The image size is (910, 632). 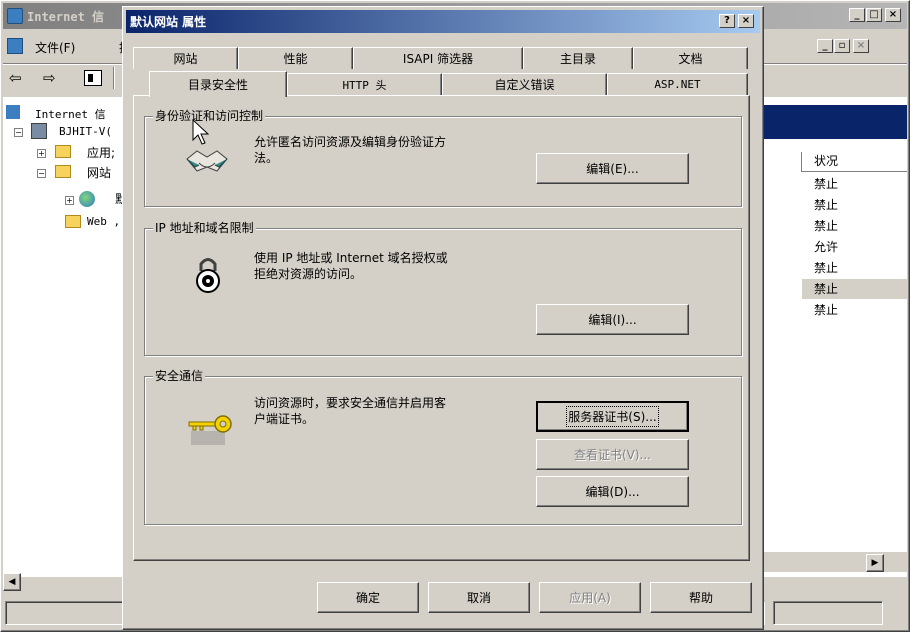 I want to click on main-window-title: Internet 信, so click(x=66, y=17).